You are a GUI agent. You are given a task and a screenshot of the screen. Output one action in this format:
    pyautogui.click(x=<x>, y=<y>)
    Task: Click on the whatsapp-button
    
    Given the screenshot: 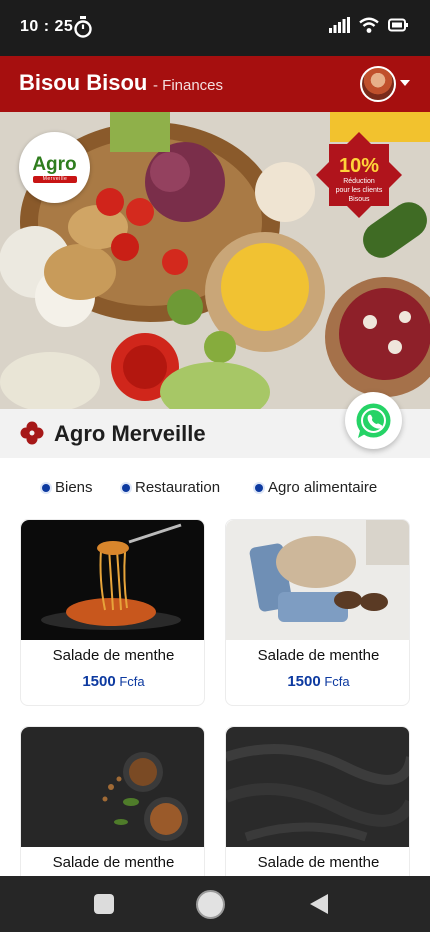 What is the action you would take?
    pyautogui.click(x=373, y=420)
    